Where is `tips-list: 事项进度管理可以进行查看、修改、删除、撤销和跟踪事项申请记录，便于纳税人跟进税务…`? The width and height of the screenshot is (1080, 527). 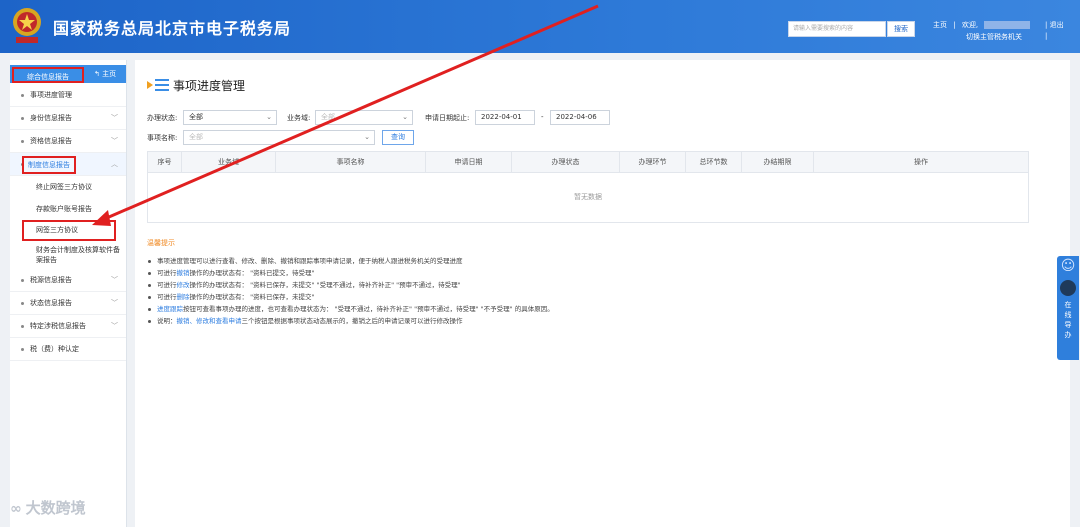 tips-list: 事项进度管理可以进行查看、修改、删除、撤销和跟踪事项申请记录，便于纳税人跟进税务… is located at coordinates (587, 291).